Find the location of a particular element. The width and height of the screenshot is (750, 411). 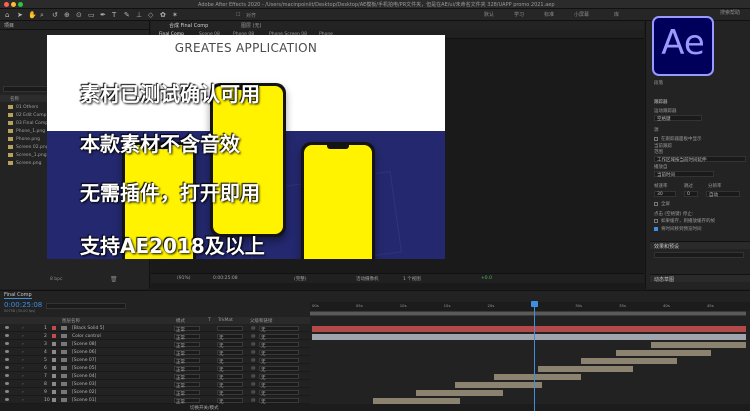

toggle-switches-modes: 切换开关/模式 is located at coordinates (204, 408).